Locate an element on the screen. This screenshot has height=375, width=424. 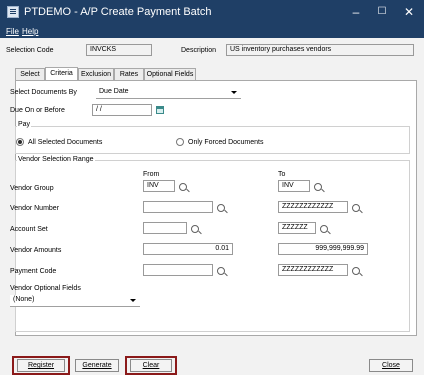
account-set-from-field is located at coordinates (165, 228).